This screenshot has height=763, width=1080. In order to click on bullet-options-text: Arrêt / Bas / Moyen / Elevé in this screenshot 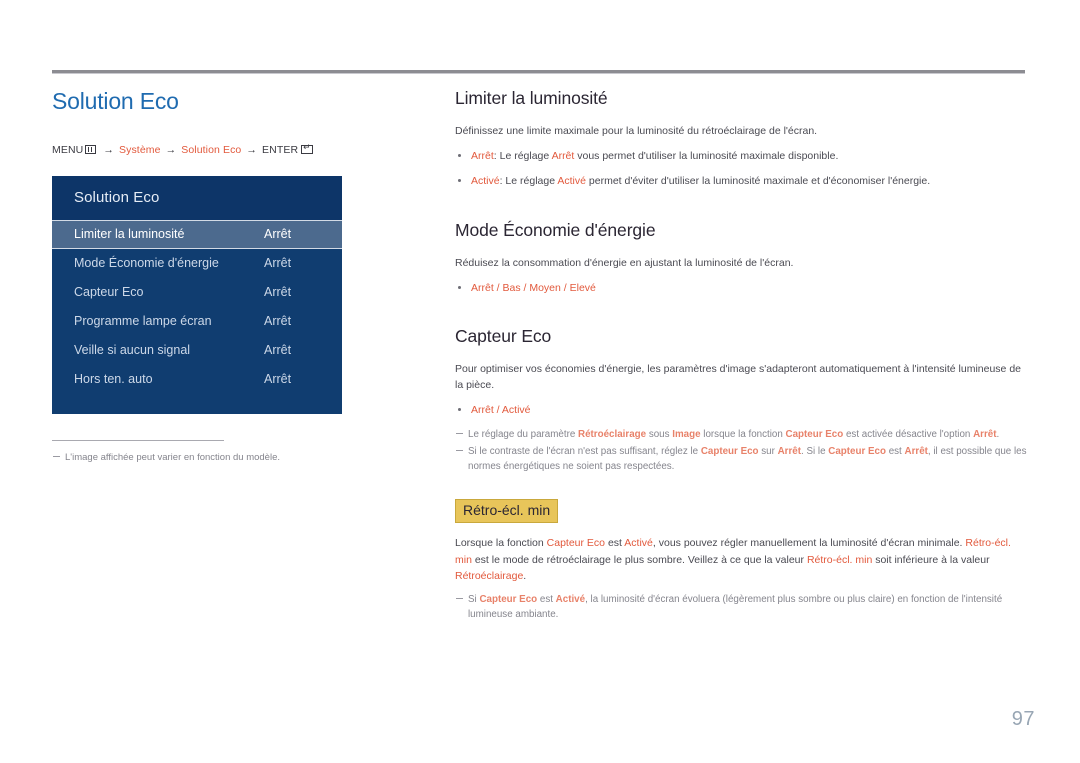, I will do `click(533, 287)`.